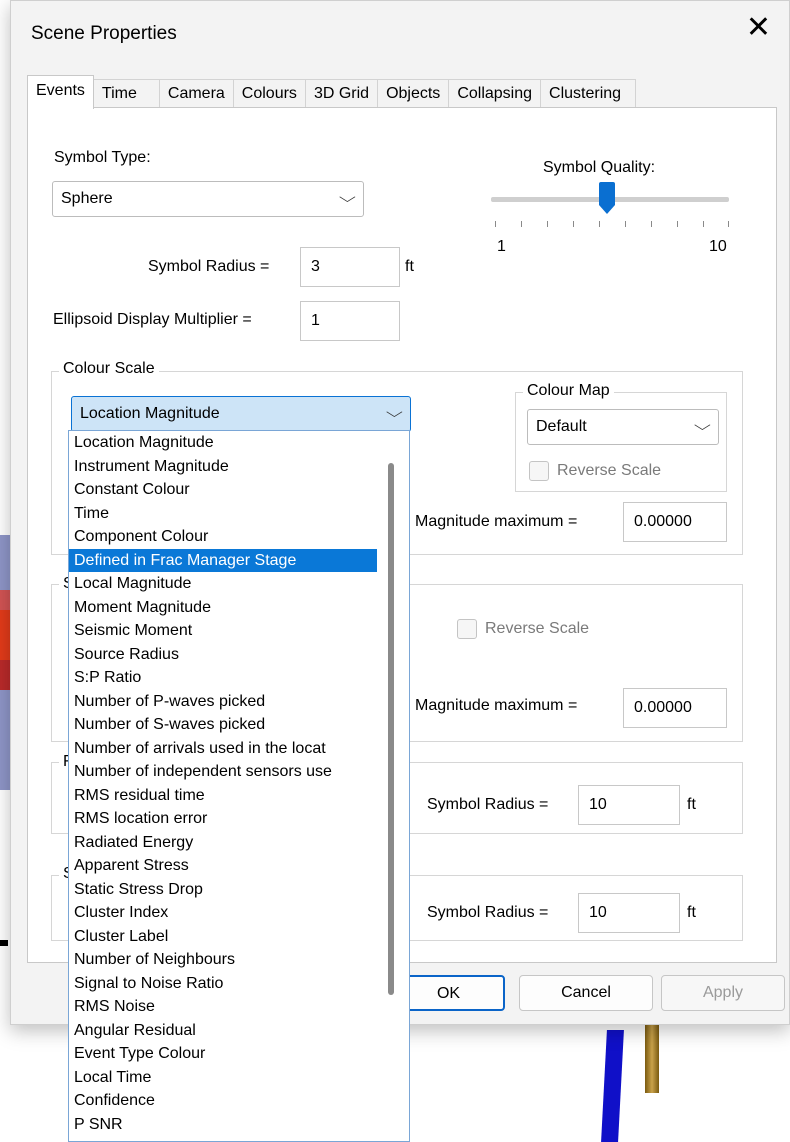 Image resolution: width=790 pixels, height=1142 pixels. I want to click on tab-collapsing: Collapsing, so click(495, 94).